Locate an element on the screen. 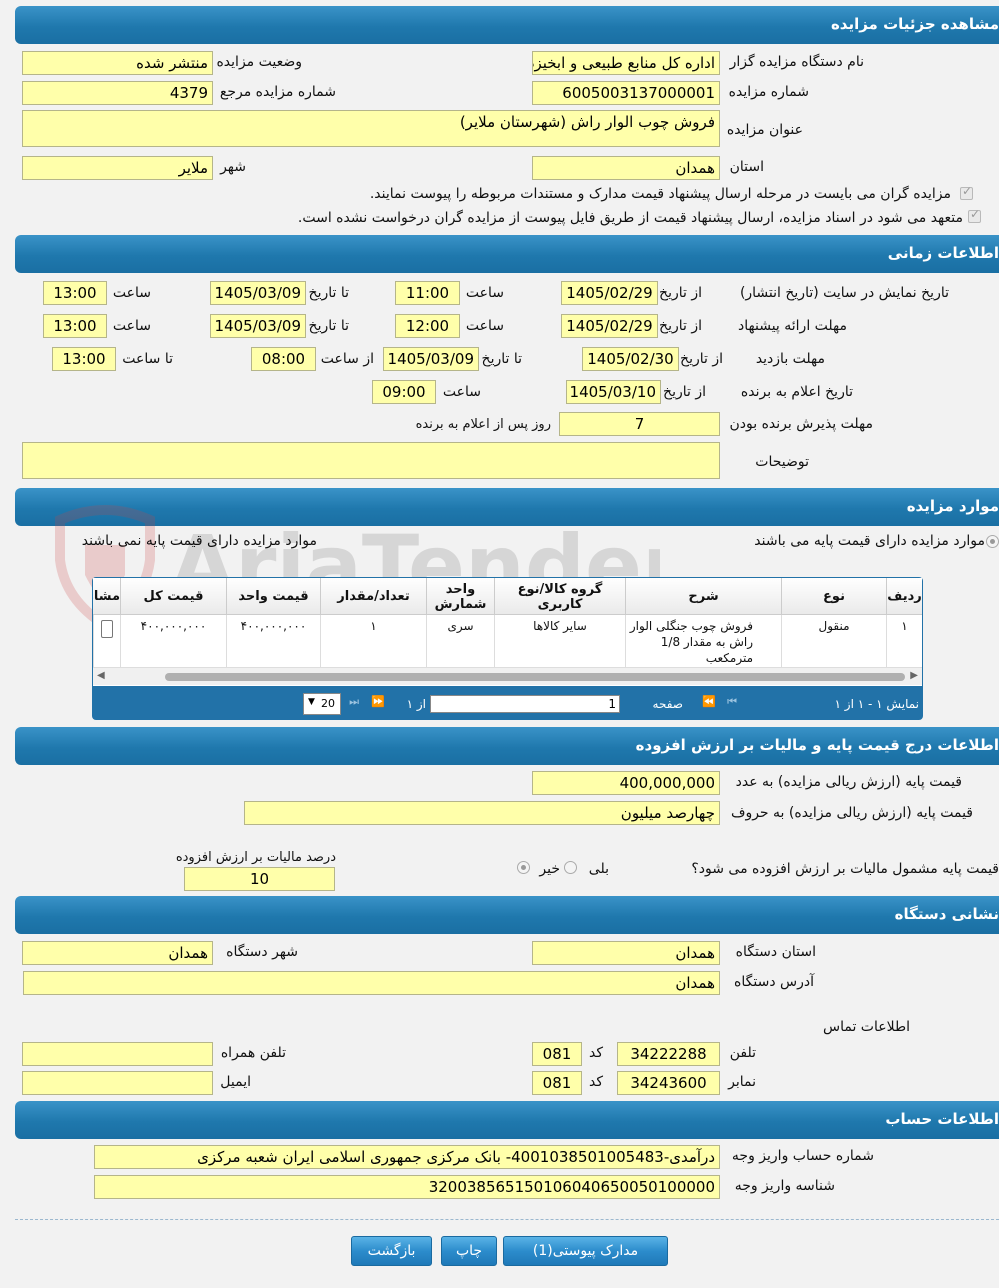 This screenshot has width=999, height=1288. vat-pct-label: درصد مالیات بر ارزش افزوده is located at coordinates (255, 857).